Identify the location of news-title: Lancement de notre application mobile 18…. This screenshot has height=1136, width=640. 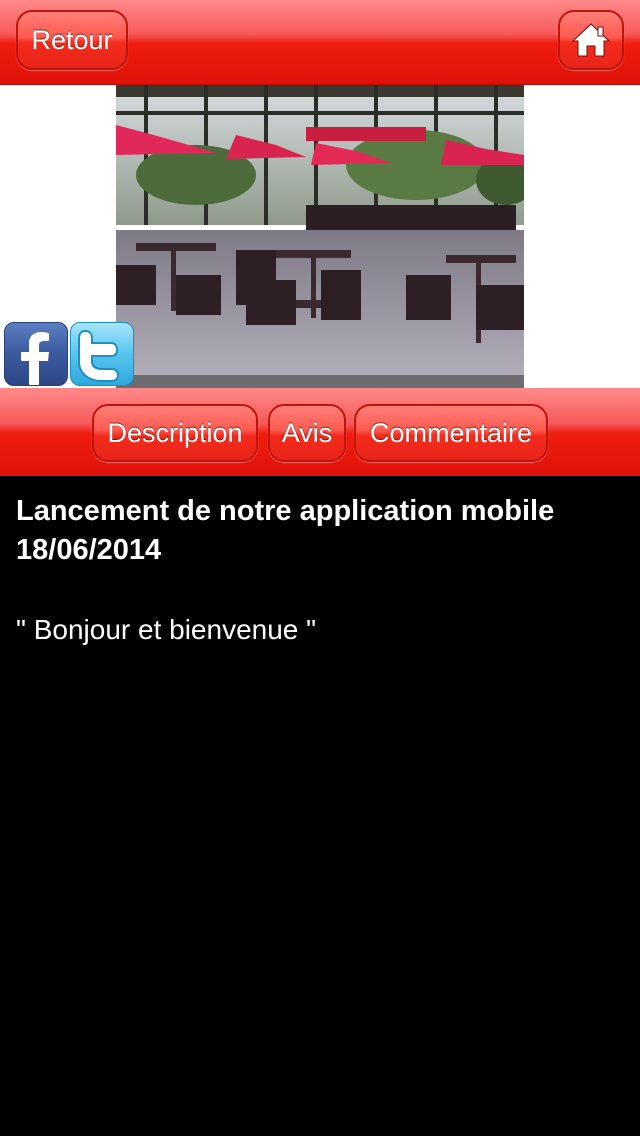
(320, 531).